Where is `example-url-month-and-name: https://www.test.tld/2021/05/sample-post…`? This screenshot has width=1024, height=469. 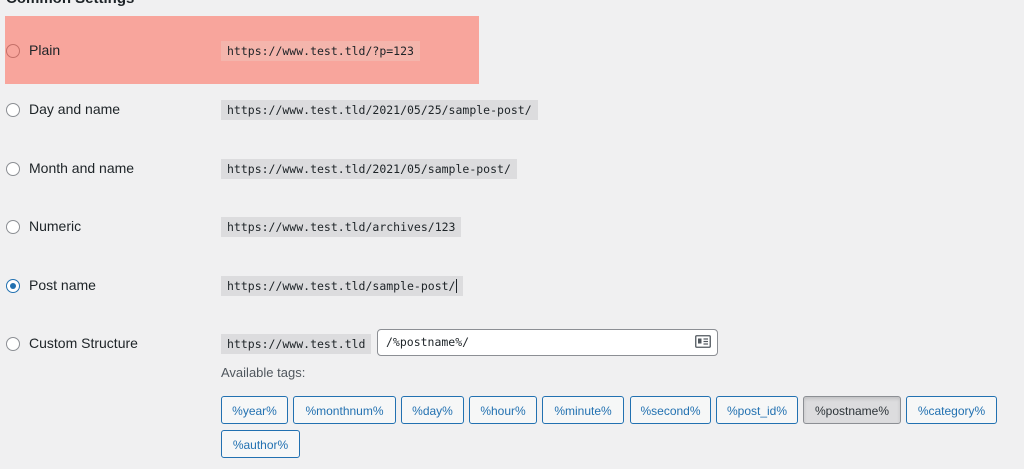 example-url-month-and-name: https://www.test.tld/2021/05/sample-post… is located at coordinates (369, 169).